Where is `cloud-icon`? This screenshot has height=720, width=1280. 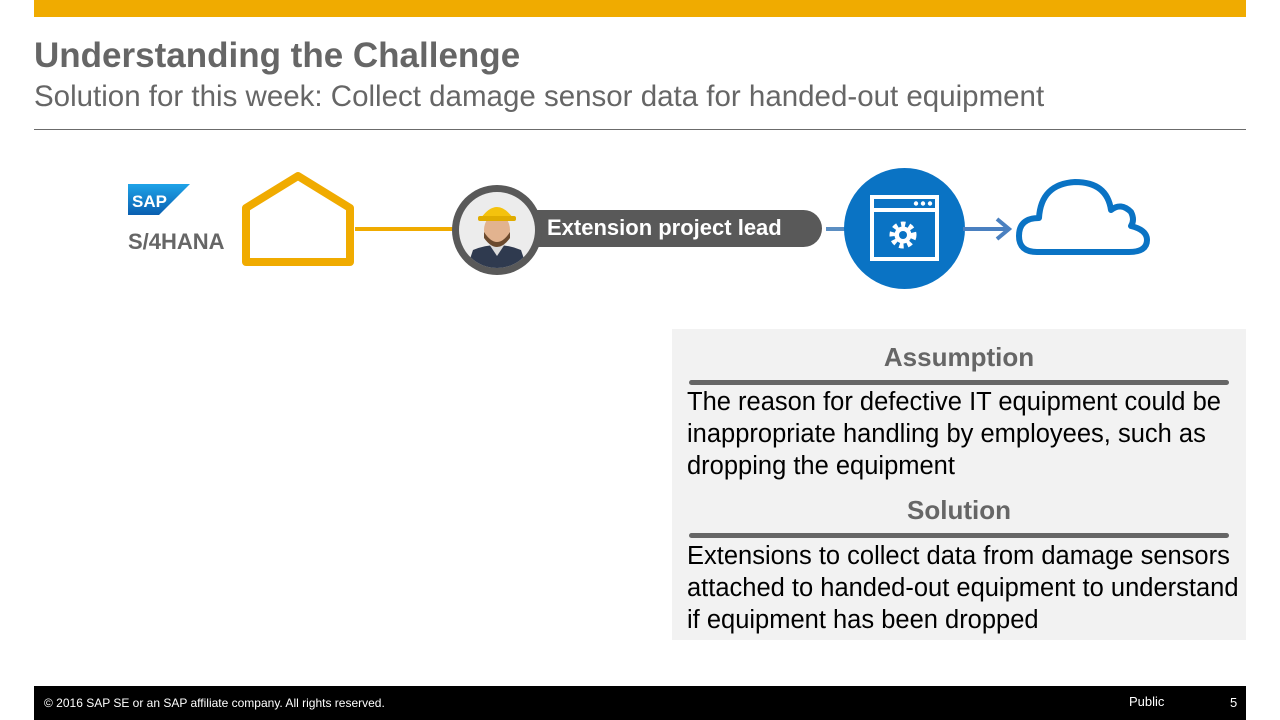 cloud-icon is located at coordinates (1083, 217).